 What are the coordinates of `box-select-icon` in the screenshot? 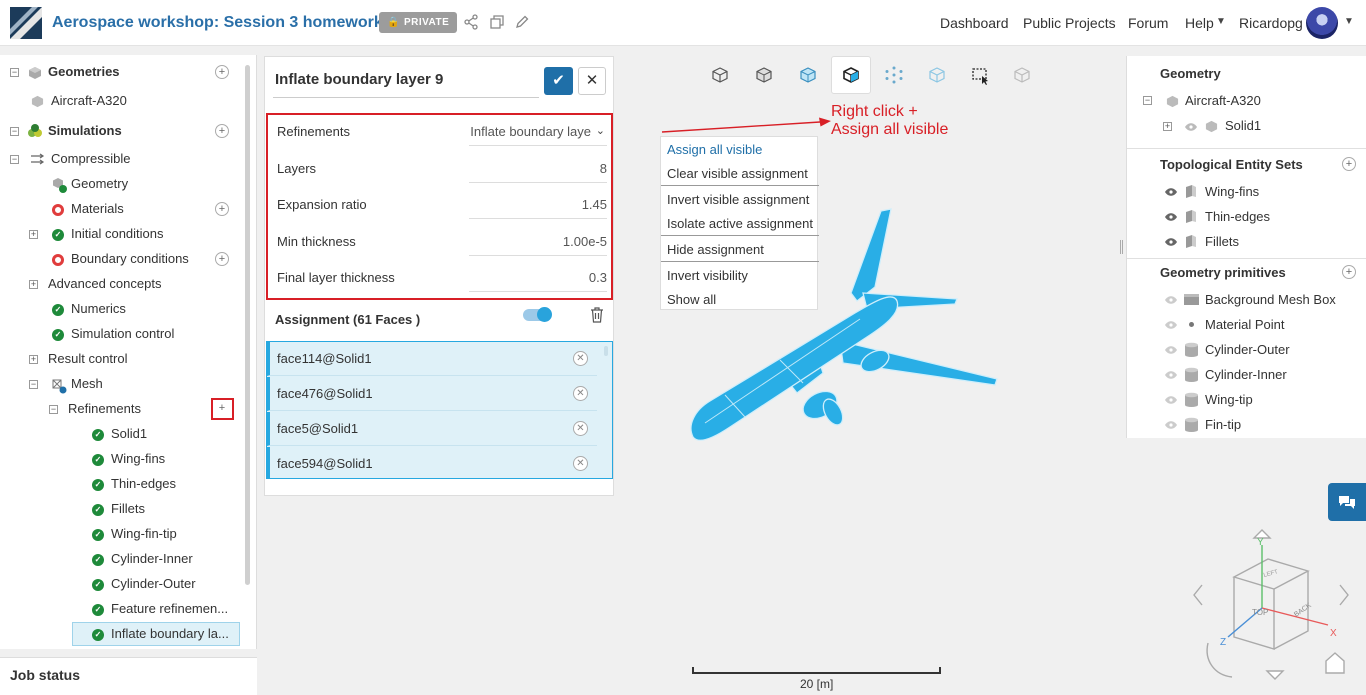 It's located at (980, 75).